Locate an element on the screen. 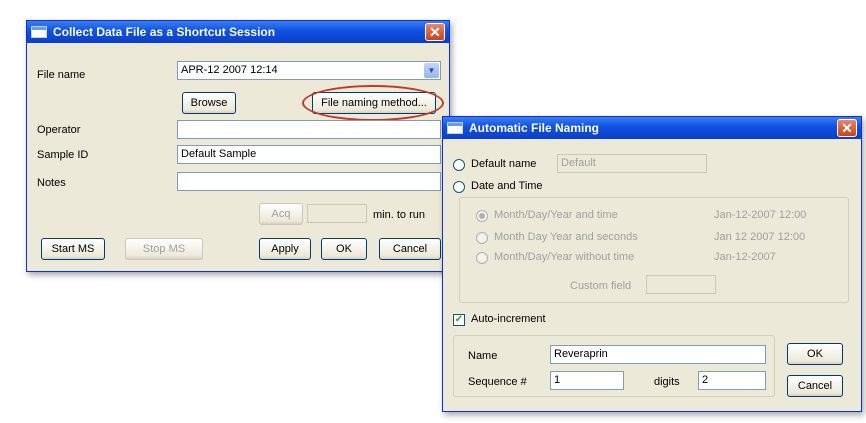 This screenshot has width=866, height=423. apply-button: Apply is located at coordinates (285, 249).